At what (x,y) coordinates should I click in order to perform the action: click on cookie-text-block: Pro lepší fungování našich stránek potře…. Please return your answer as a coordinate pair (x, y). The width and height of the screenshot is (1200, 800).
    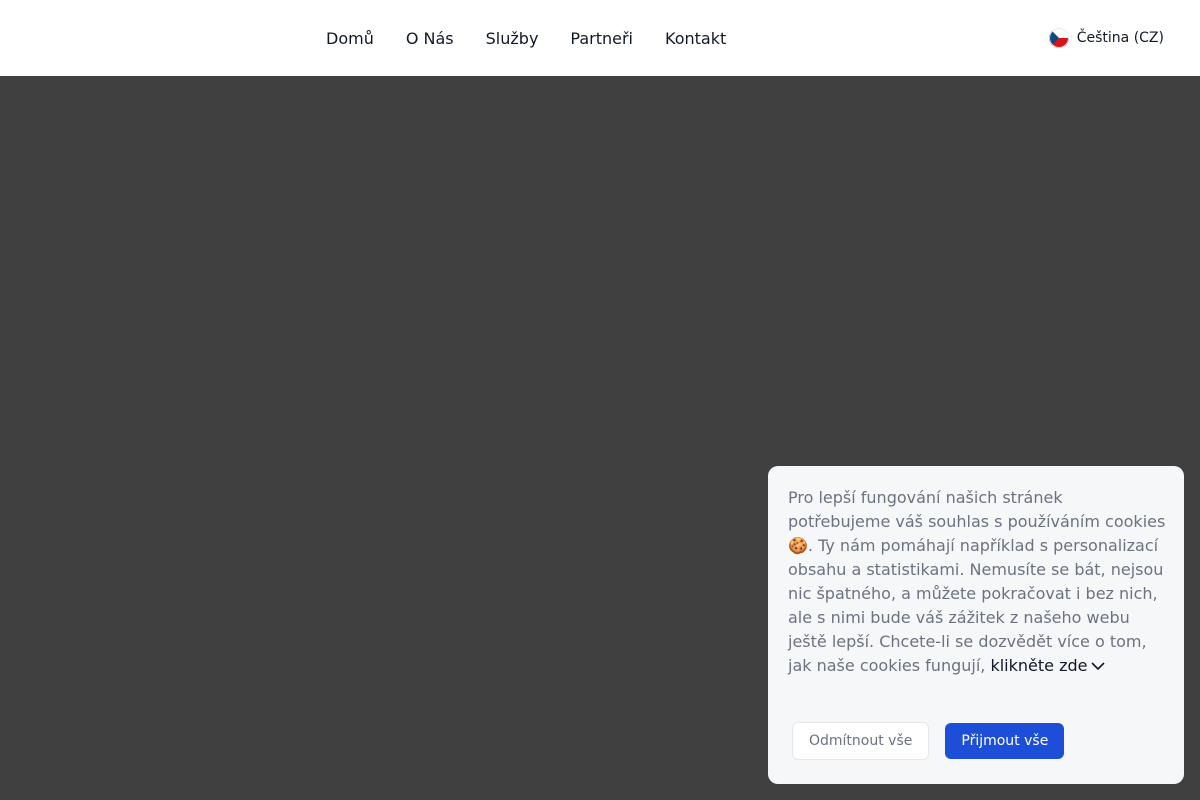
    Looking at the image, I should click on (977, 582).